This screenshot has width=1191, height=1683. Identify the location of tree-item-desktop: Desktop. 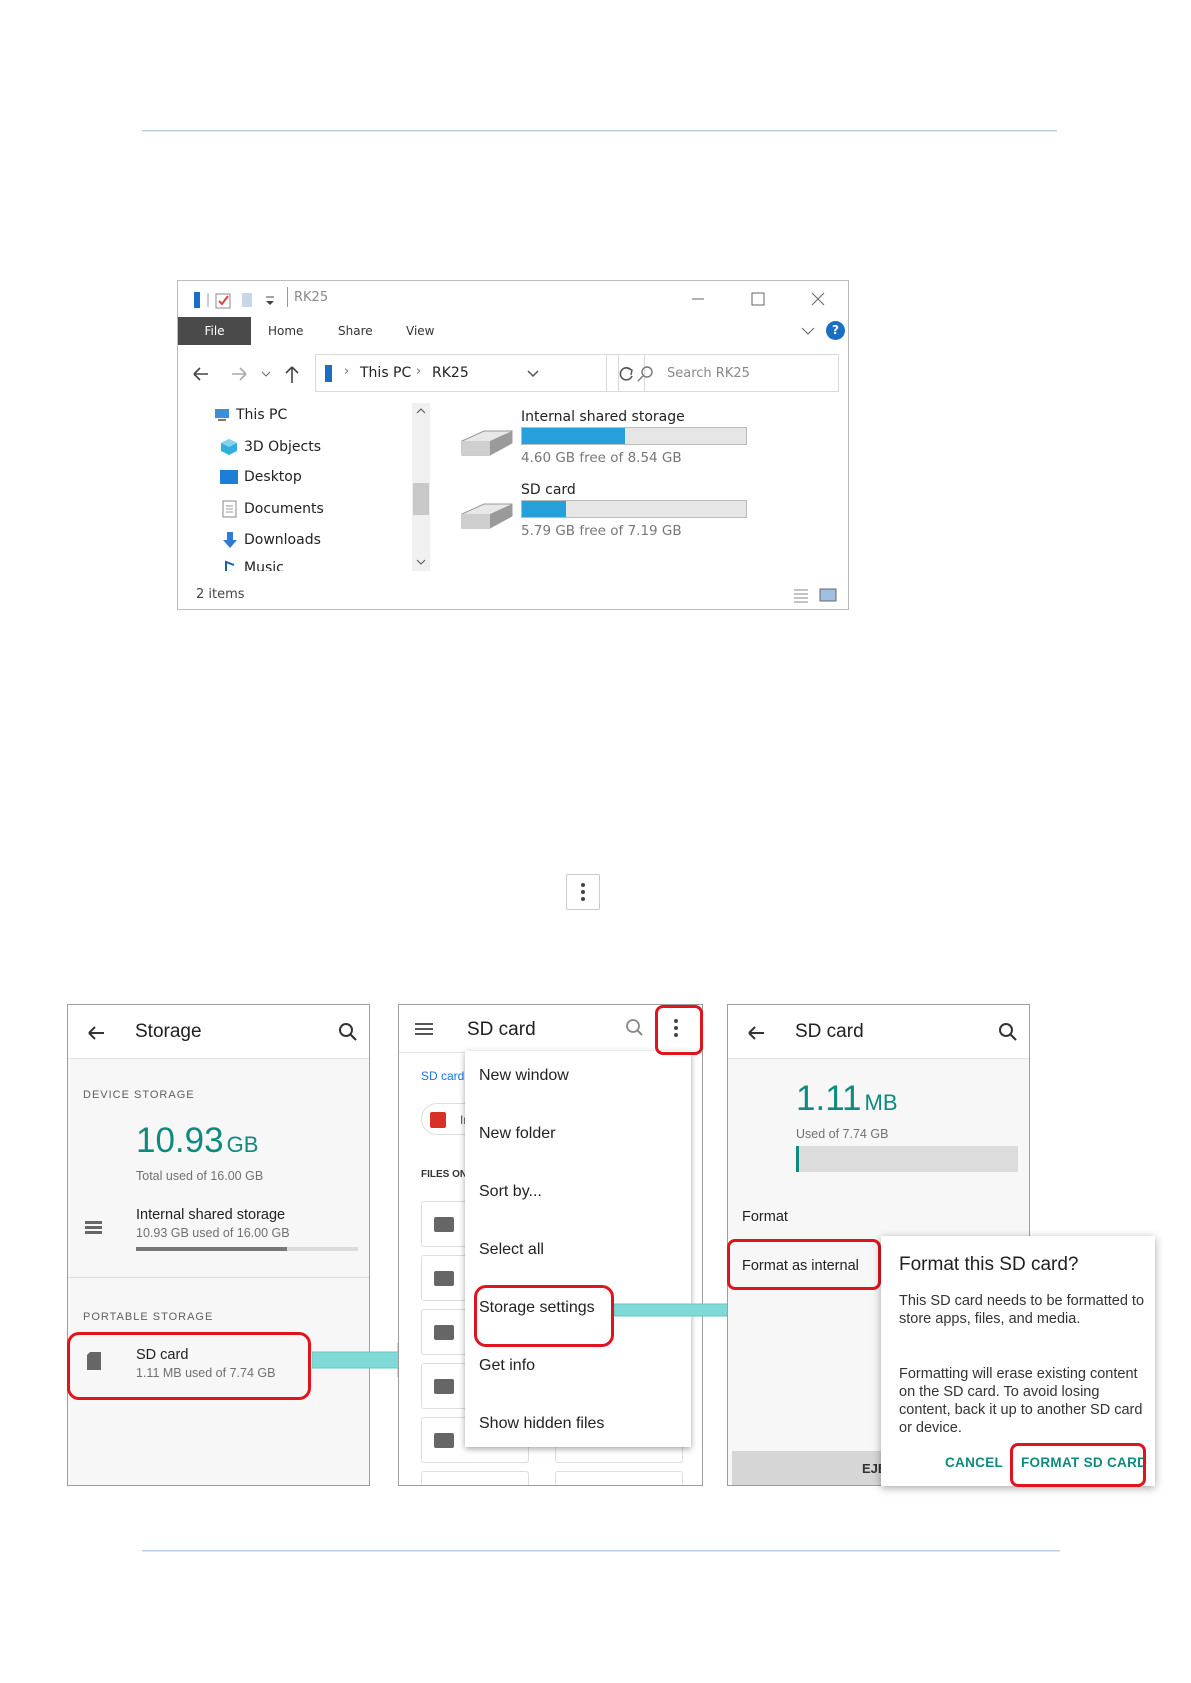
(261, 477).